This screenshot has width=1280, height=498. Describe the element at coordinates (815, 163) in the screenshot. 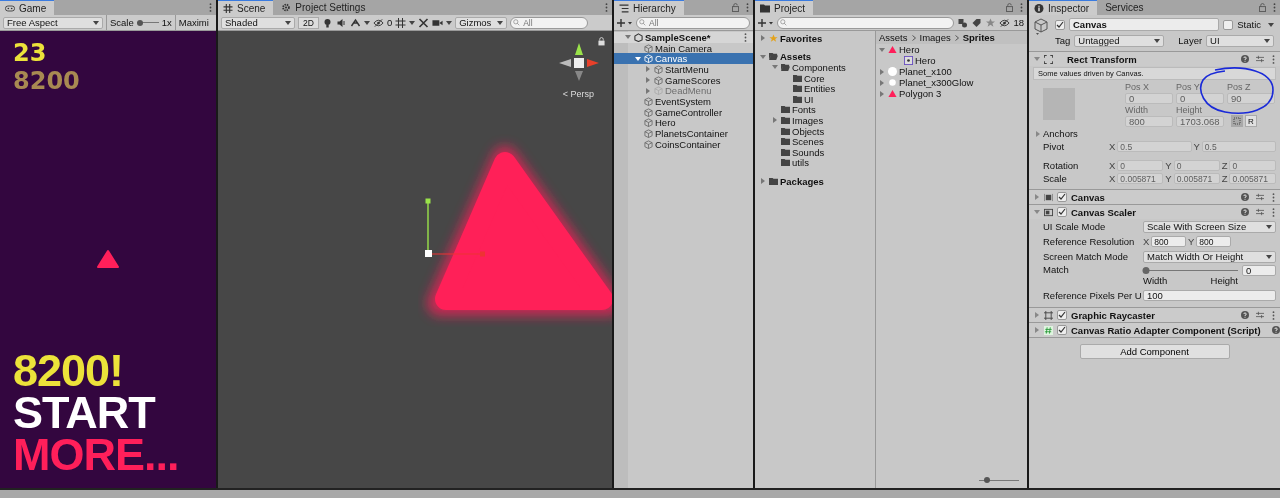

I see `project-folder: utils` at that location.